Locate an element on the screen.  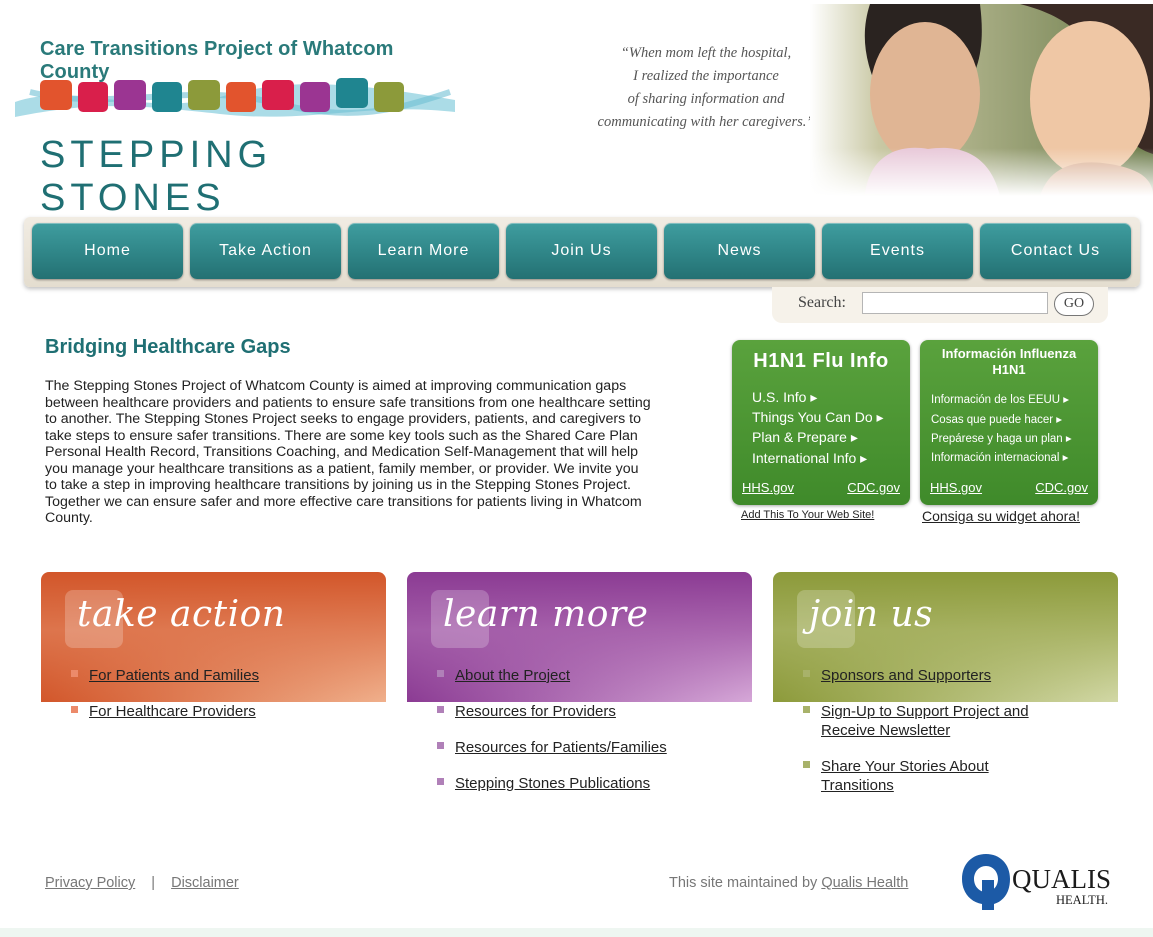
widget-link-us-info: U.S. Info ▸ is located at coordinates (784, 397).